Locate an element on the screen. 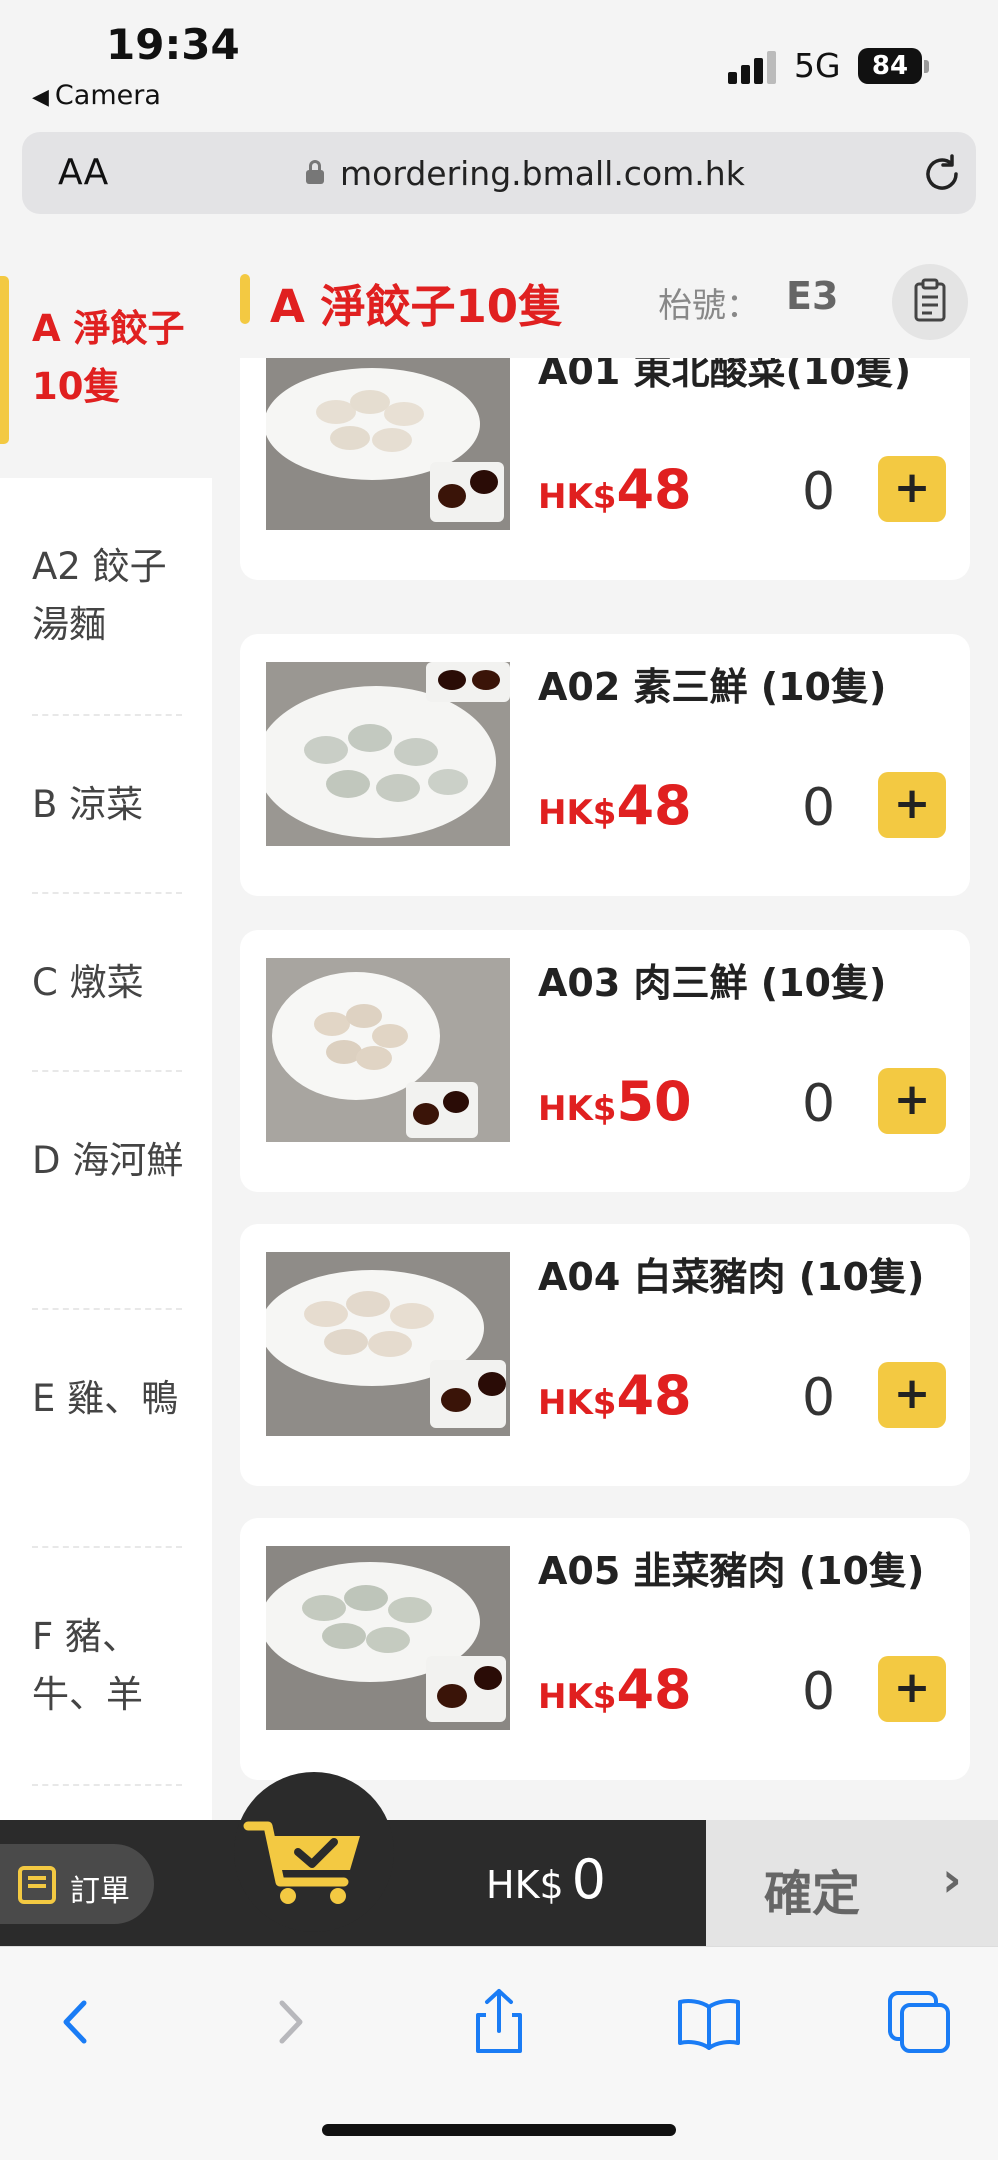  bookmarks-icon is located at coordinates (709, 2022).